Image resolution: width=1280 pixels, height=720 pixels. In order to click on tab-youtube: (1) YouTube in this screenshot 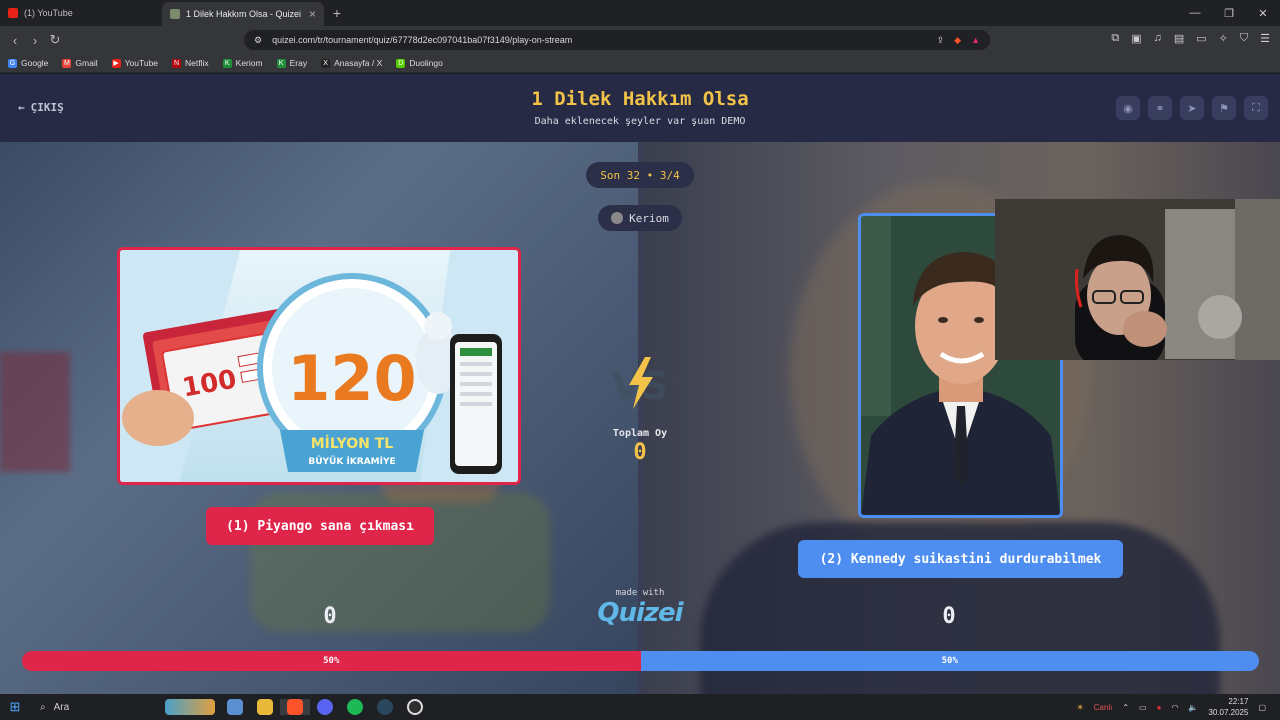, I will do `click(81, 13)`.